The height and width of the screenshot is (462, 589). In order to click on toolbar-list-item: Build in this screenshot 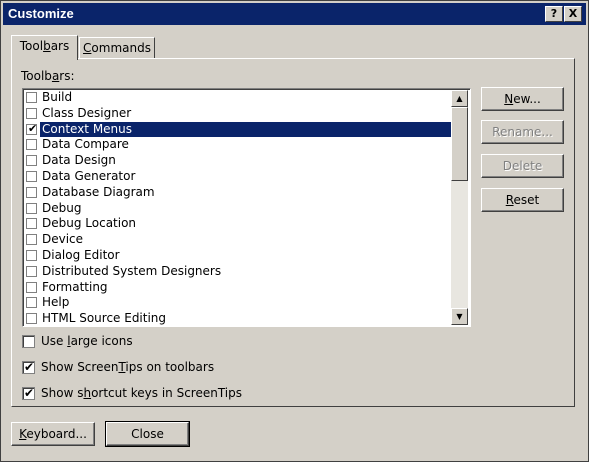, I will do `click(237, 98)`.